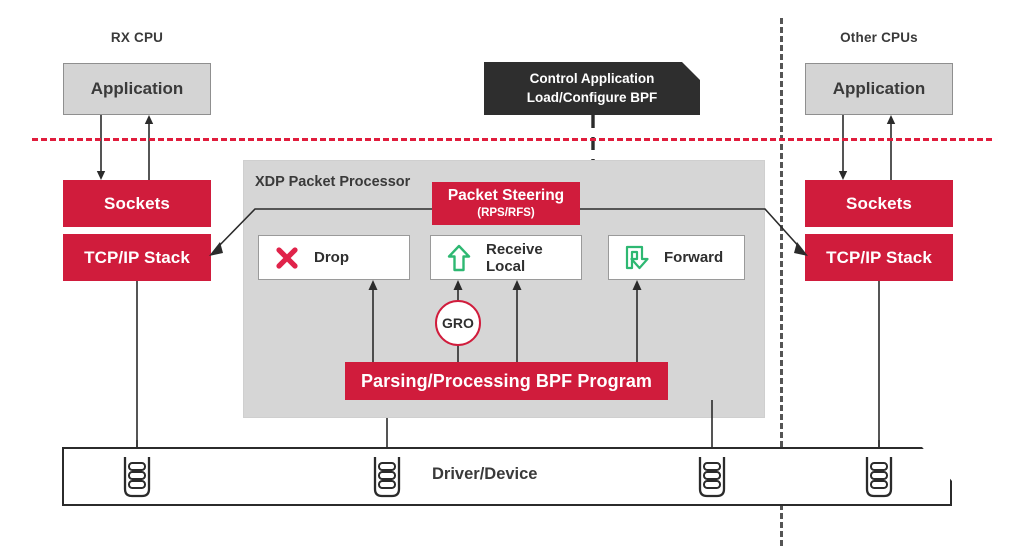 Image resolution: width=1024 pixels, height=560 pixels. Describe the element at coordinates (514, 257) in the screenshot. I see `receive-local-action-label: Receive Local` at that location.